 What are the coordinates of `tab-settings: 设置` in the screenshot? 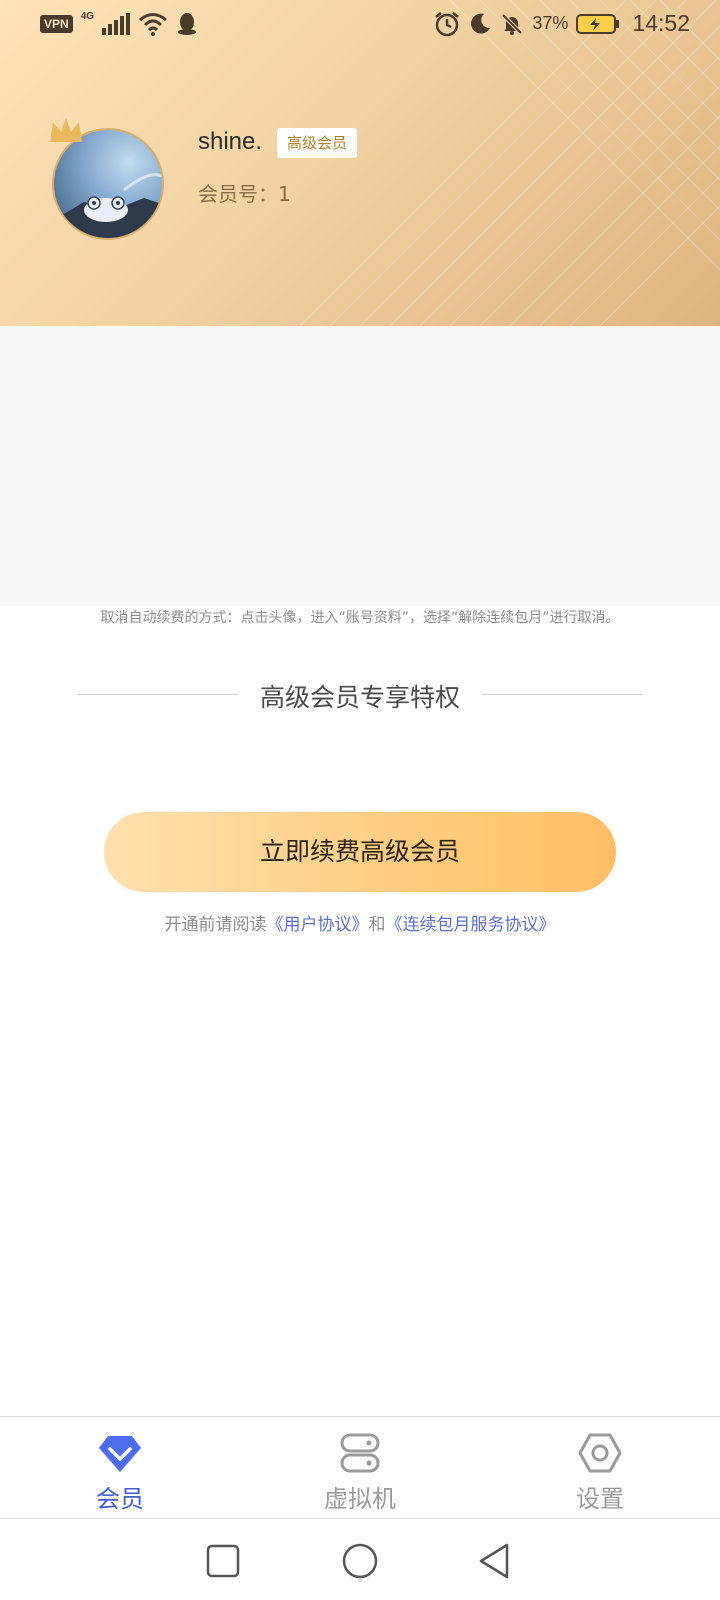 It's located at (600, 1468).